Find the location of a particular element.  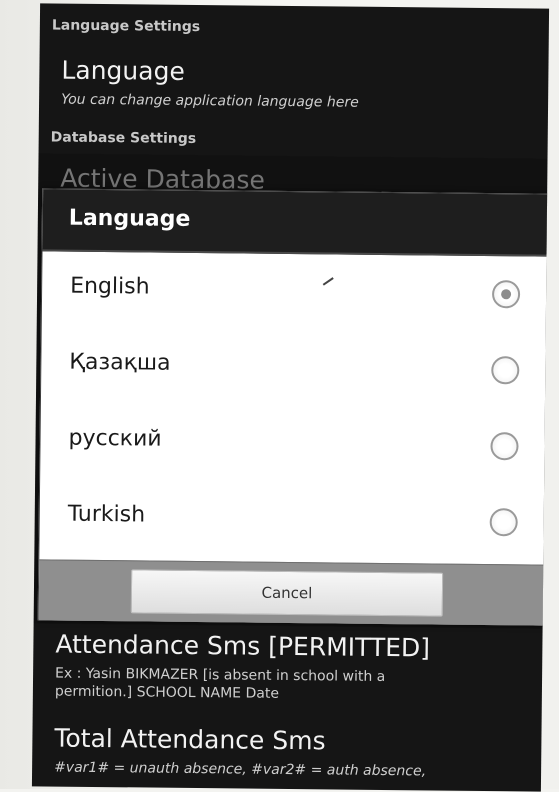

preference-total-attendance-title: Total Attendance Sms is located at coordinates (190, 739).